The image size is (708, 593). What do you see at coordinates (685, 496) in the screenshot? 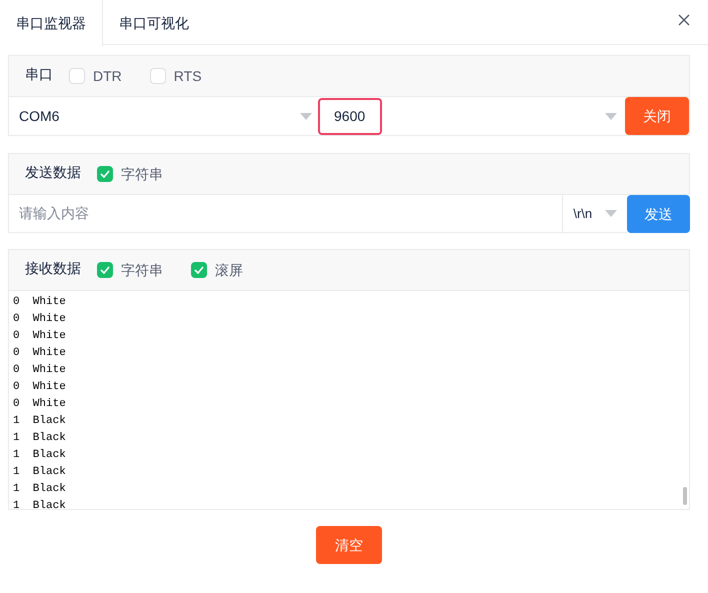
I see `scrollbar-thumb` at bounding box center [685, 496].